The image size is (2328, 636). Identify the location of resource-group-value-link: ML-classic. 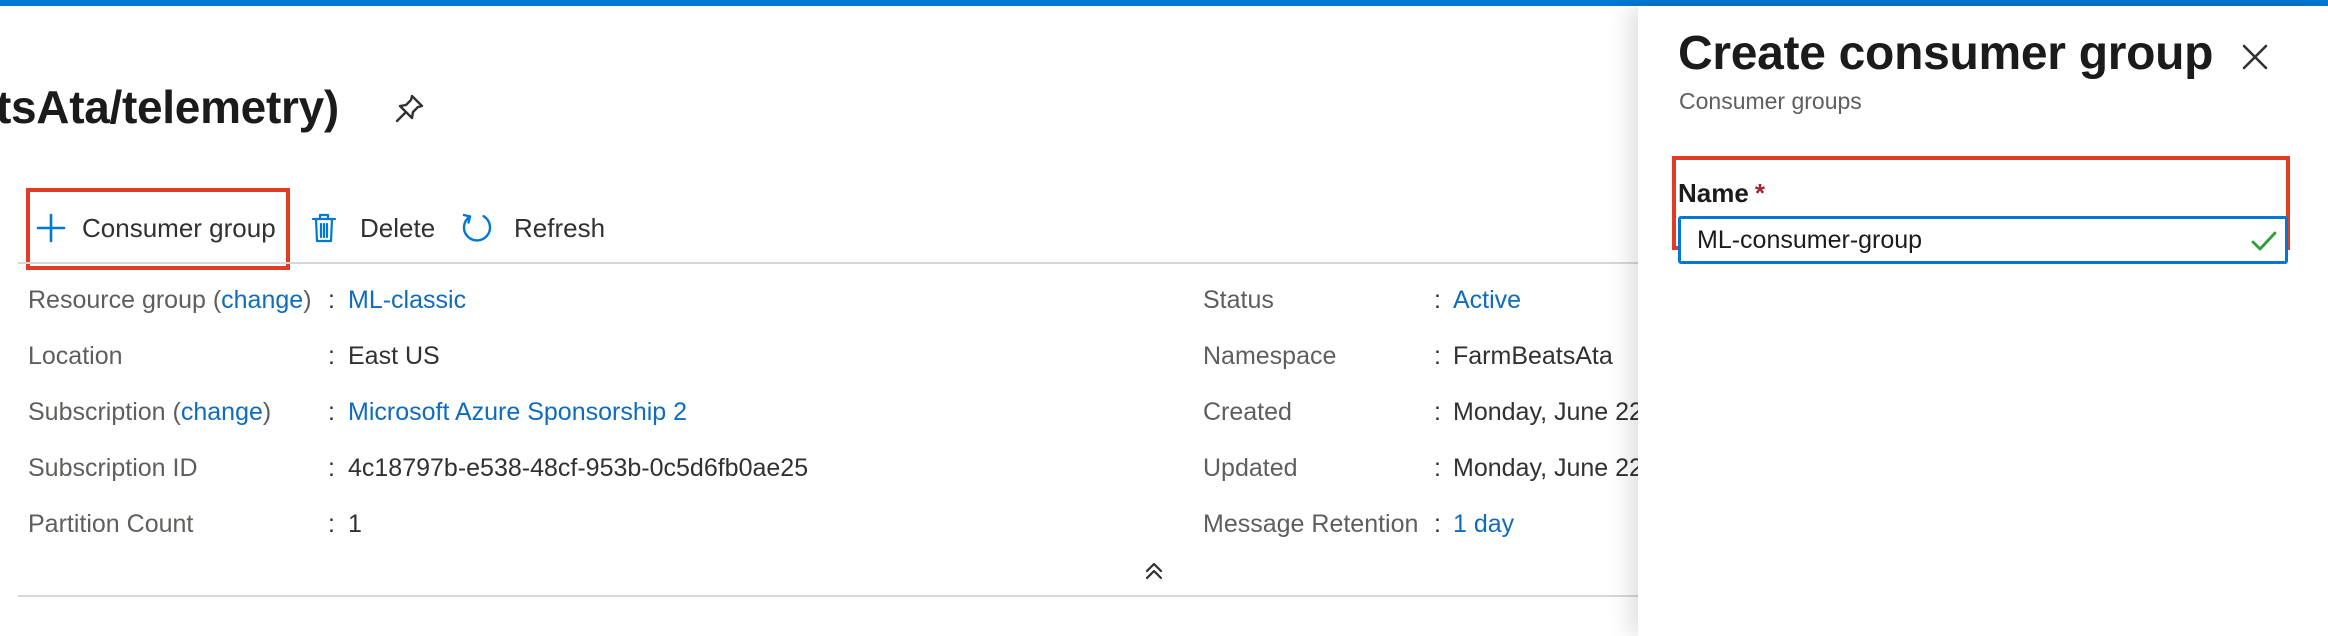
(407, 300).